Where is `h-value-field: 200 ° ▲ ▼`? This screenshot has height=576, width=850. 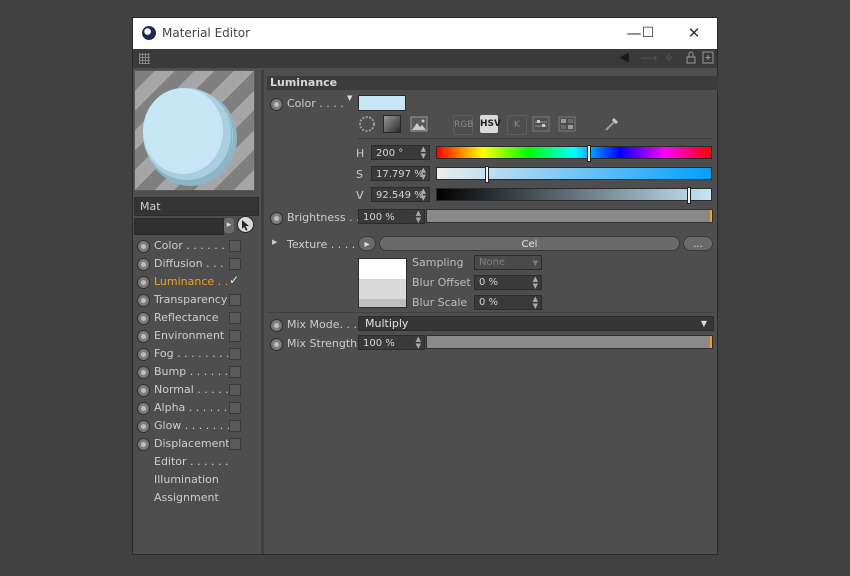 h-value-field: 200 ° ▲ ▼ is located at coordinates (400, 152).